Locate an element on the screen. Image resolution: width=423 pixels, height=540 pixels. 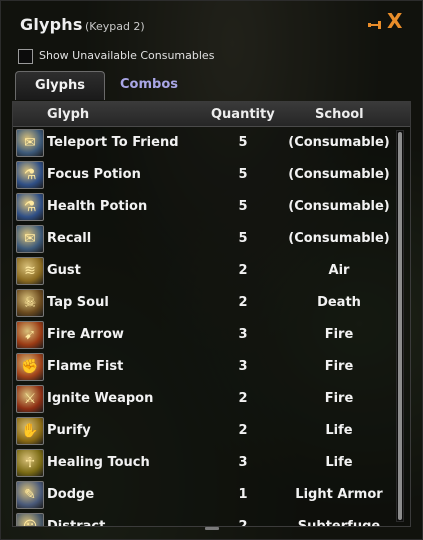
ankh-icon: ☥ is located at coordinates (30, 463).